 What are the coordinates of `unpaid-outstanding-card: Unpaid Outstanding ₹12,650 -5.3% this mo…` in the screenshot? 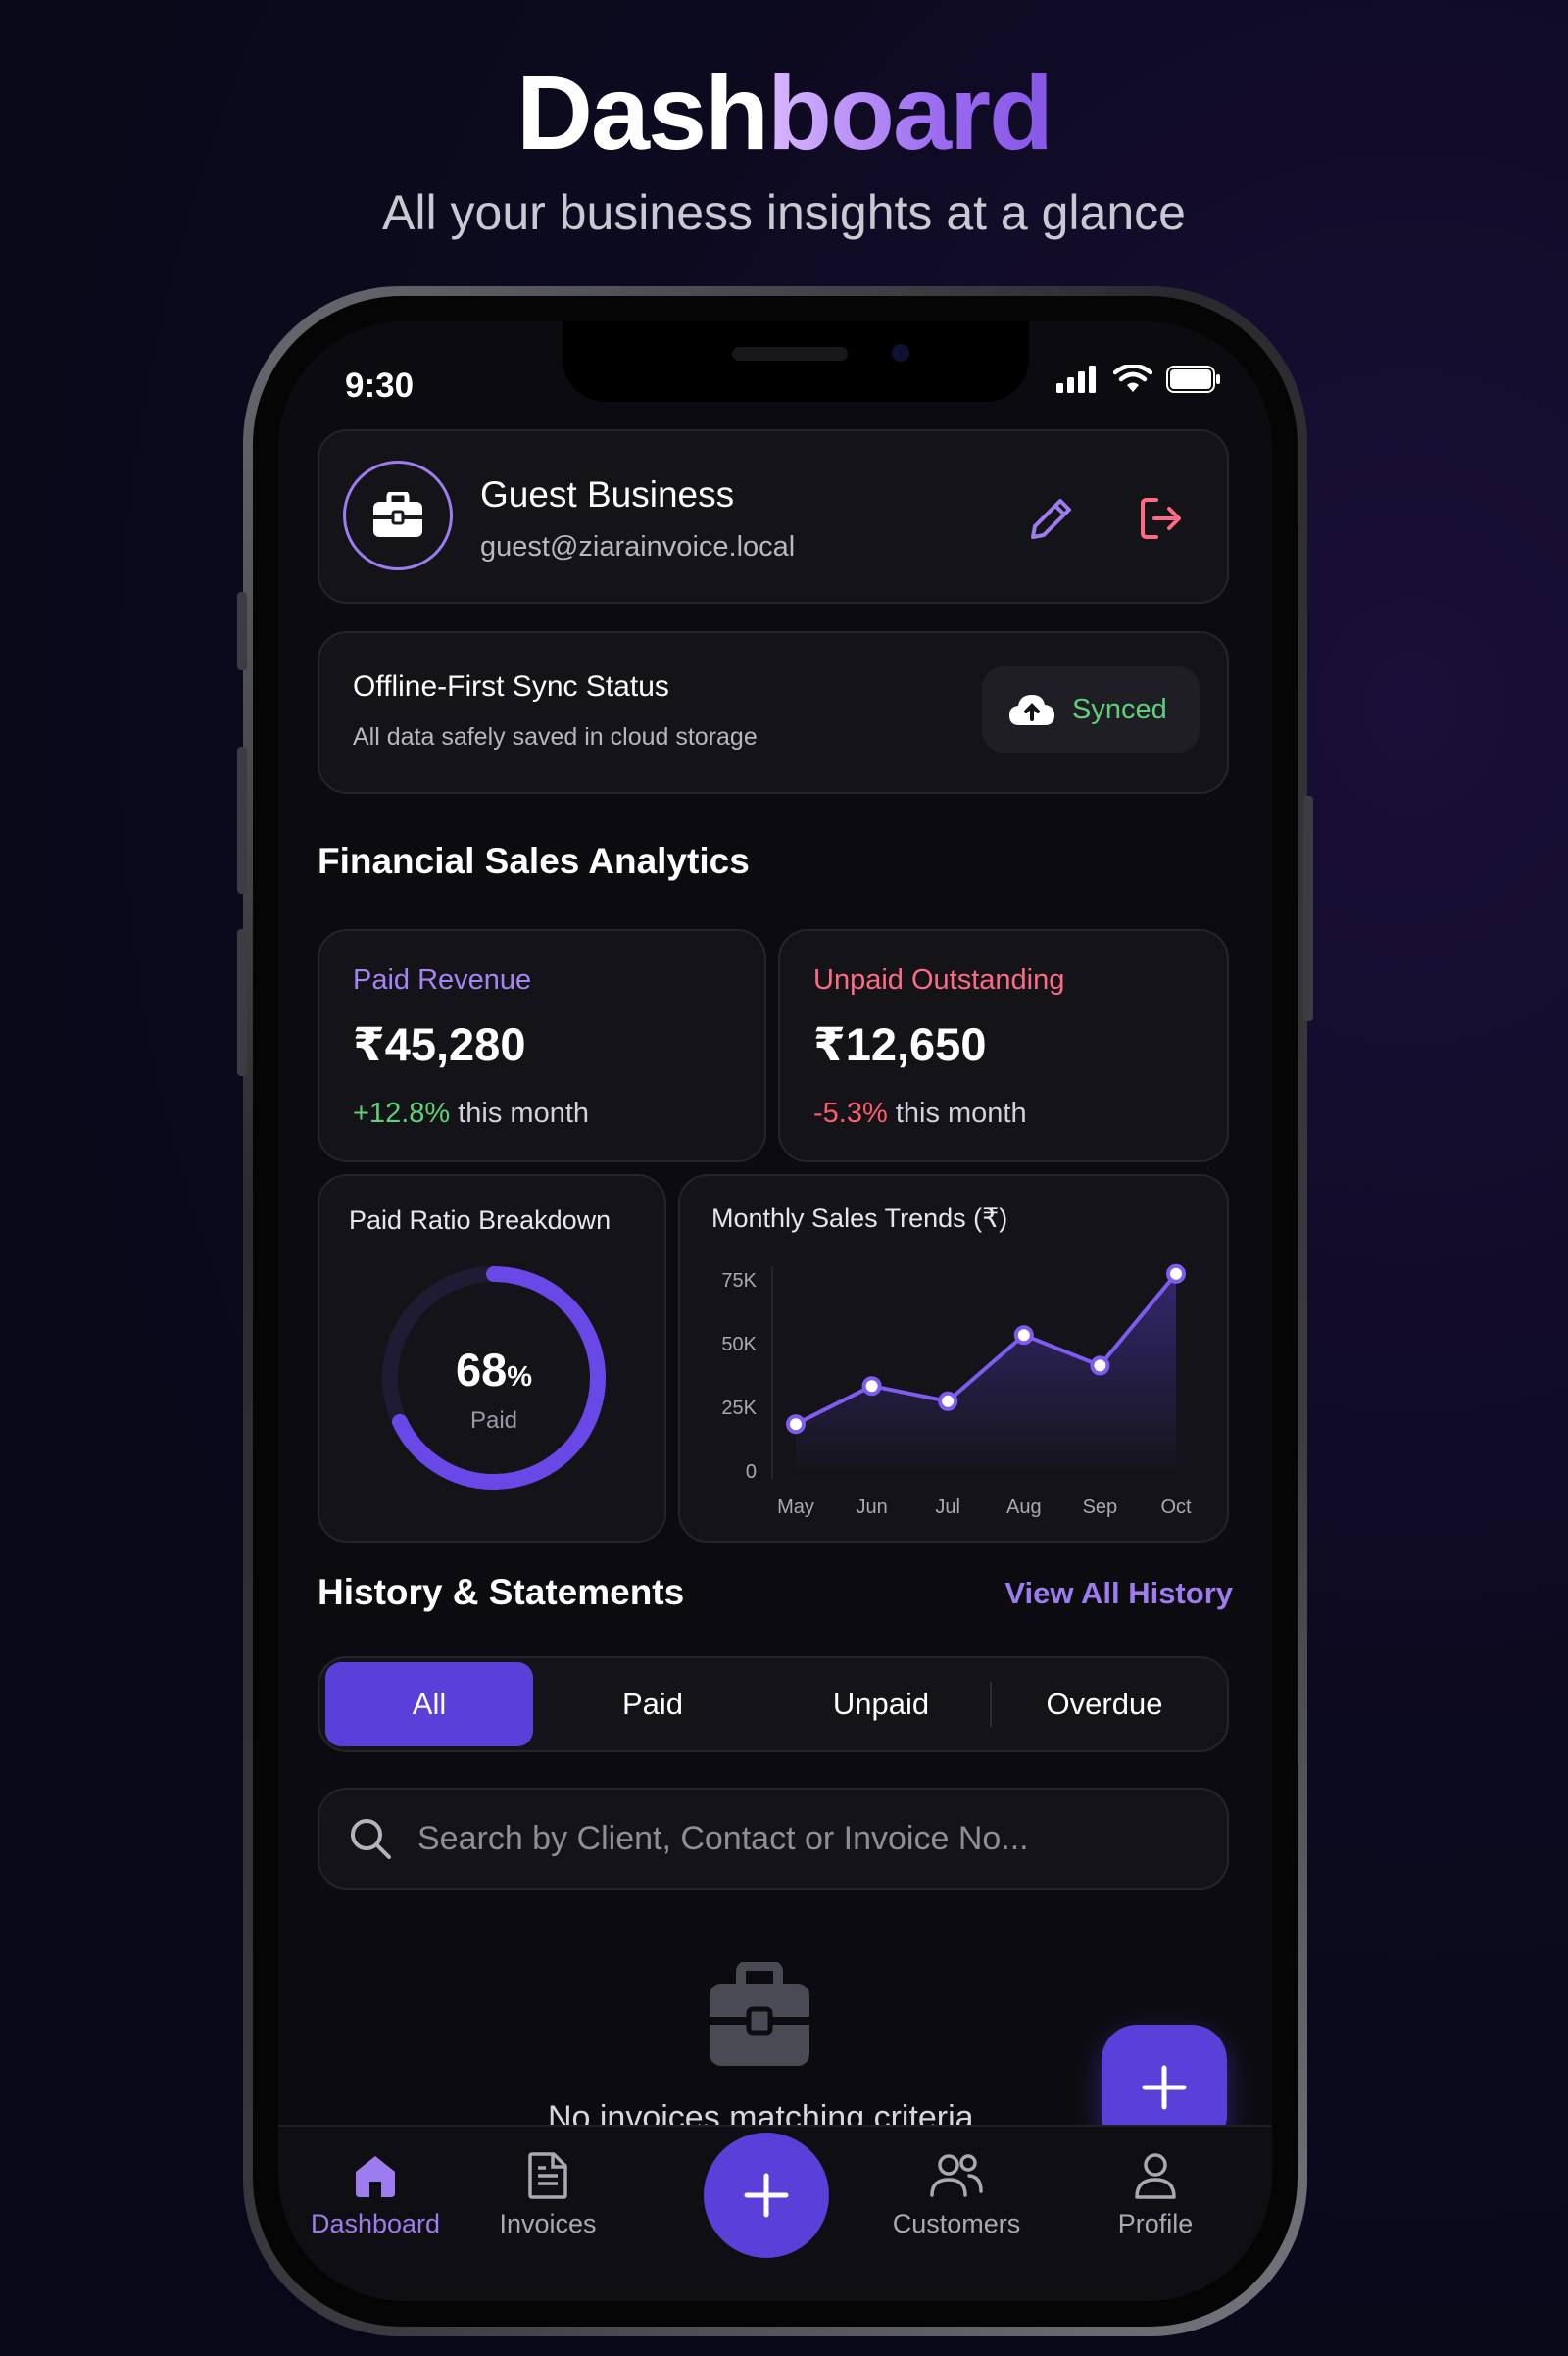 It's located at (1003, 1045).